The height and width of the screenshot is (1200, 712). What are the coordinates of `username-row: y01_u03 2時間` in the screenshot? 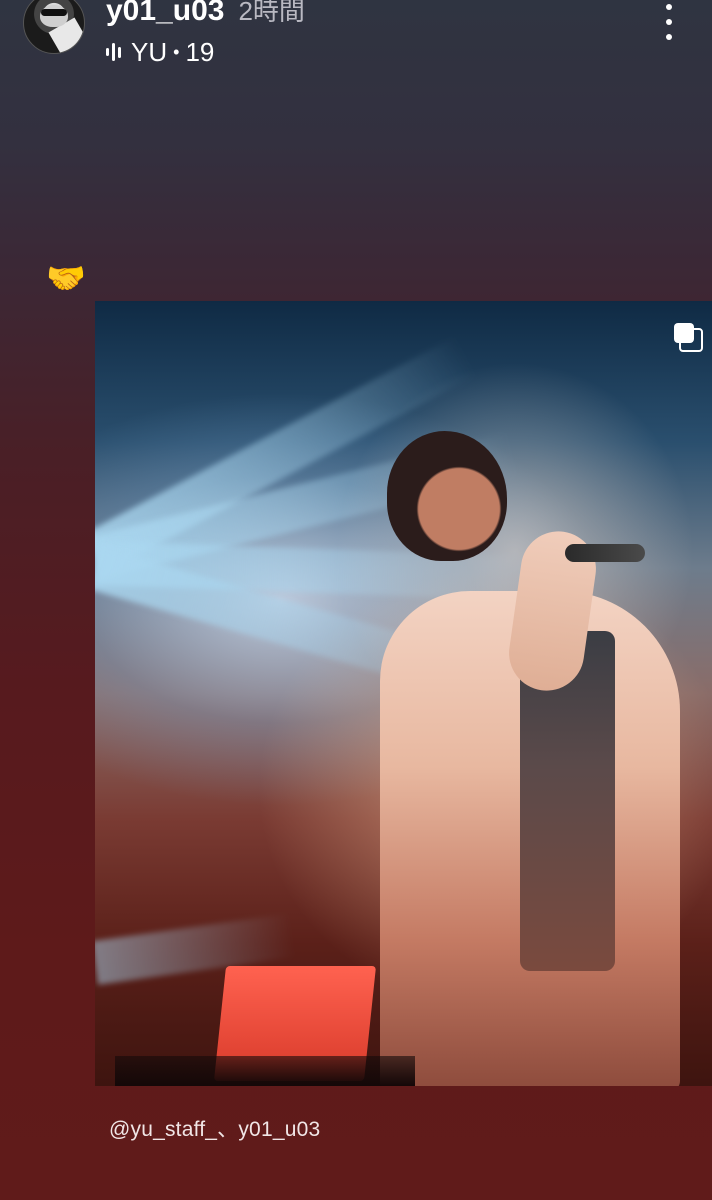 It's located at (205, 15).